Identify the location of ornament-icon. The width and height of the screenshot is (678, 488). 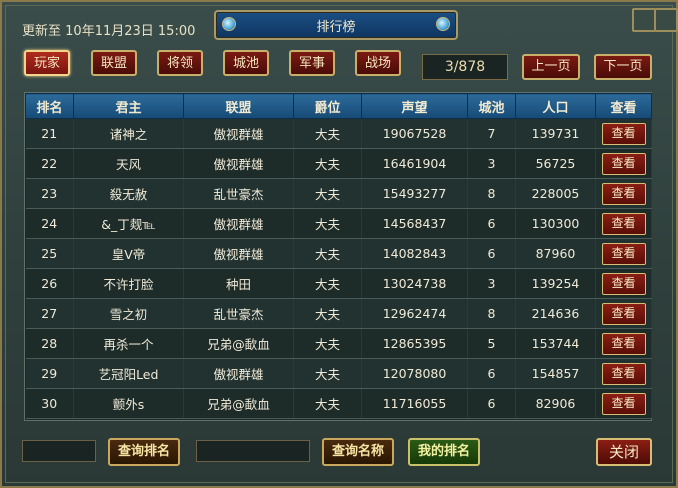
(666, 20).